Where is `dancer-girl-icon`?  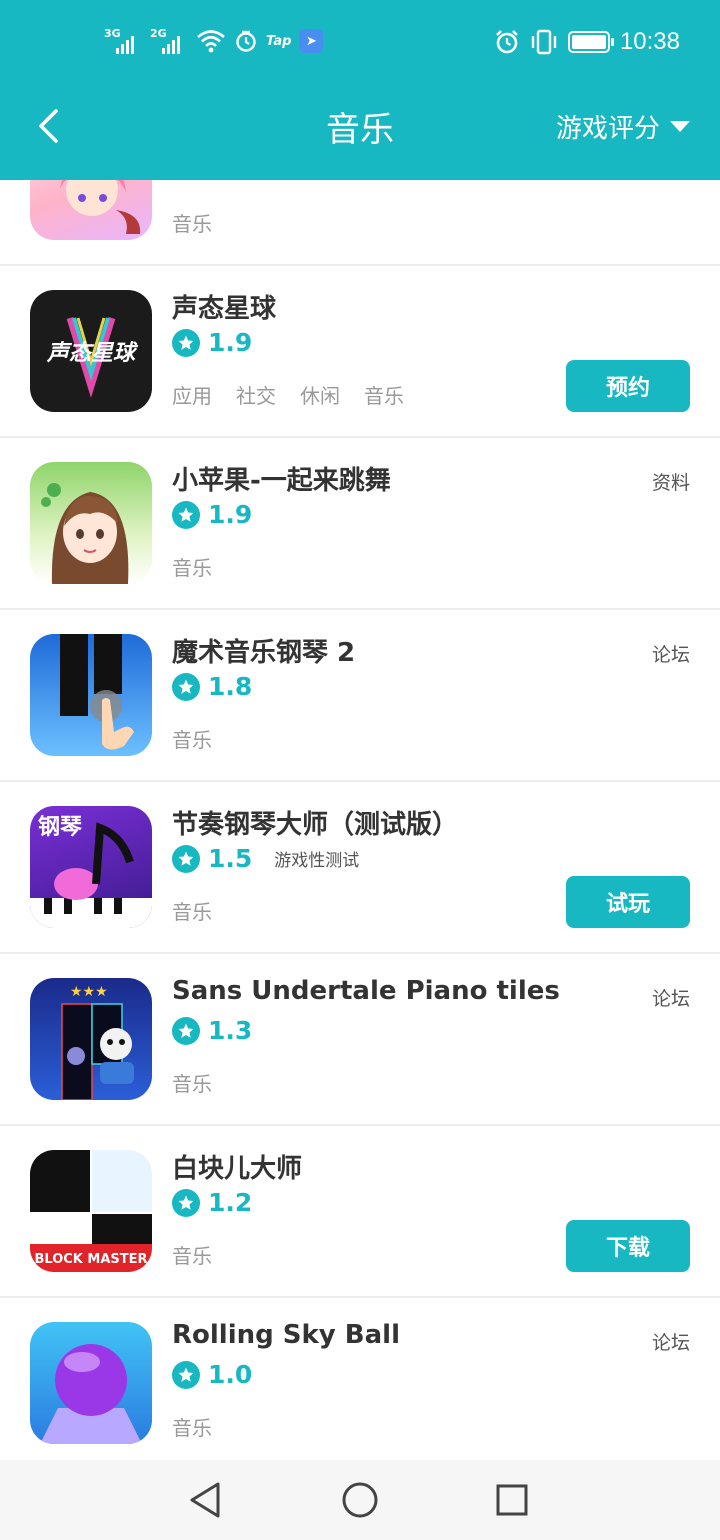
dancer-girl-icon is located at coordinates (91, 523).